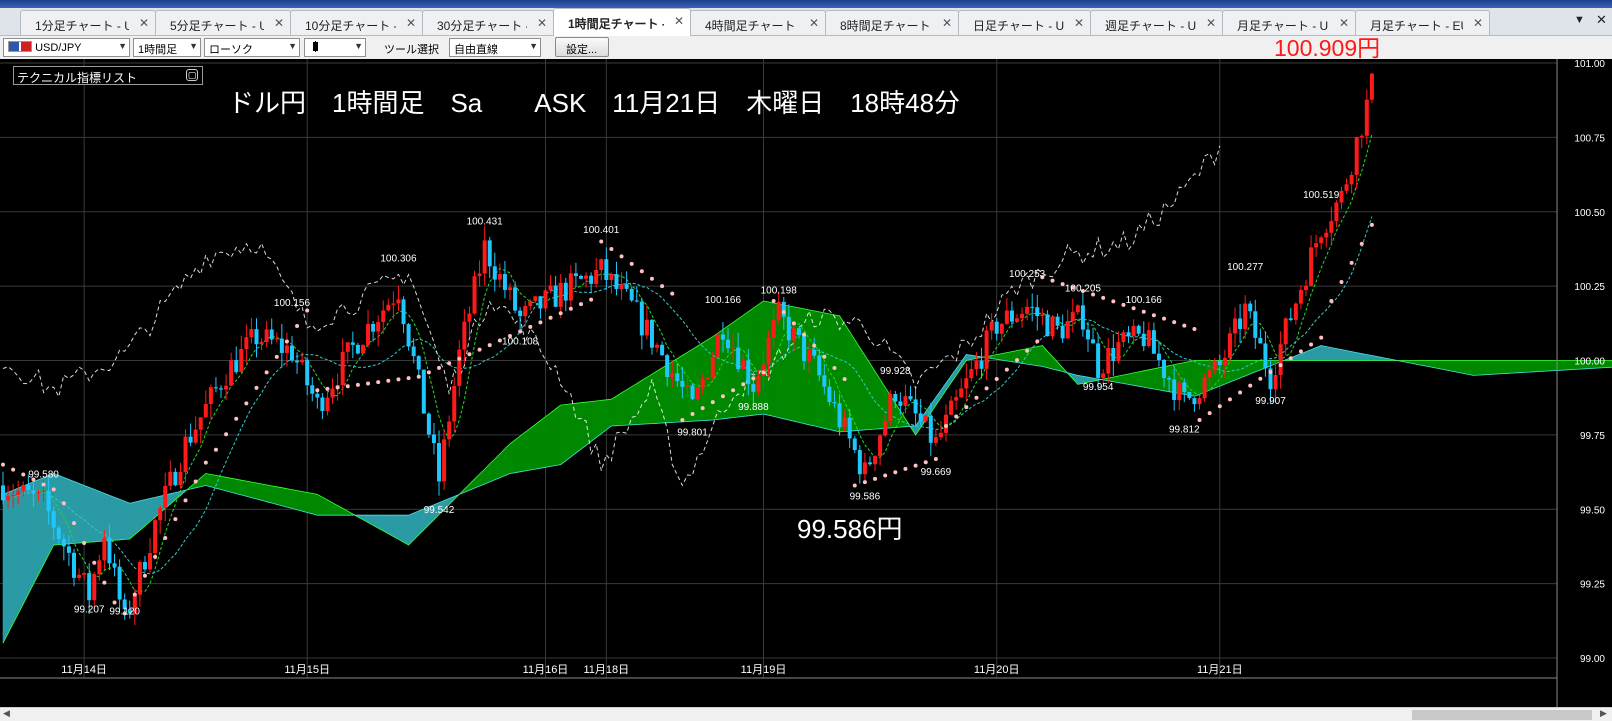 This screenshot has width=1612, height=721. I want to click on tab-chart-1: 1分足チャート - USD/JPY ✕, so click(88, 22).